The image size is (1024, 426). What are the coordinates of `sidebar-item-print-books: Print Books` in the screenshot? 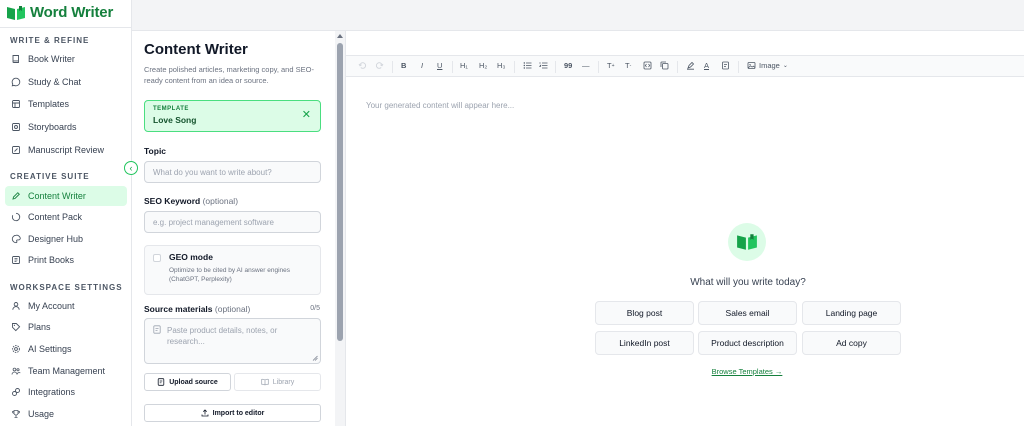 It's located at (66, 260).